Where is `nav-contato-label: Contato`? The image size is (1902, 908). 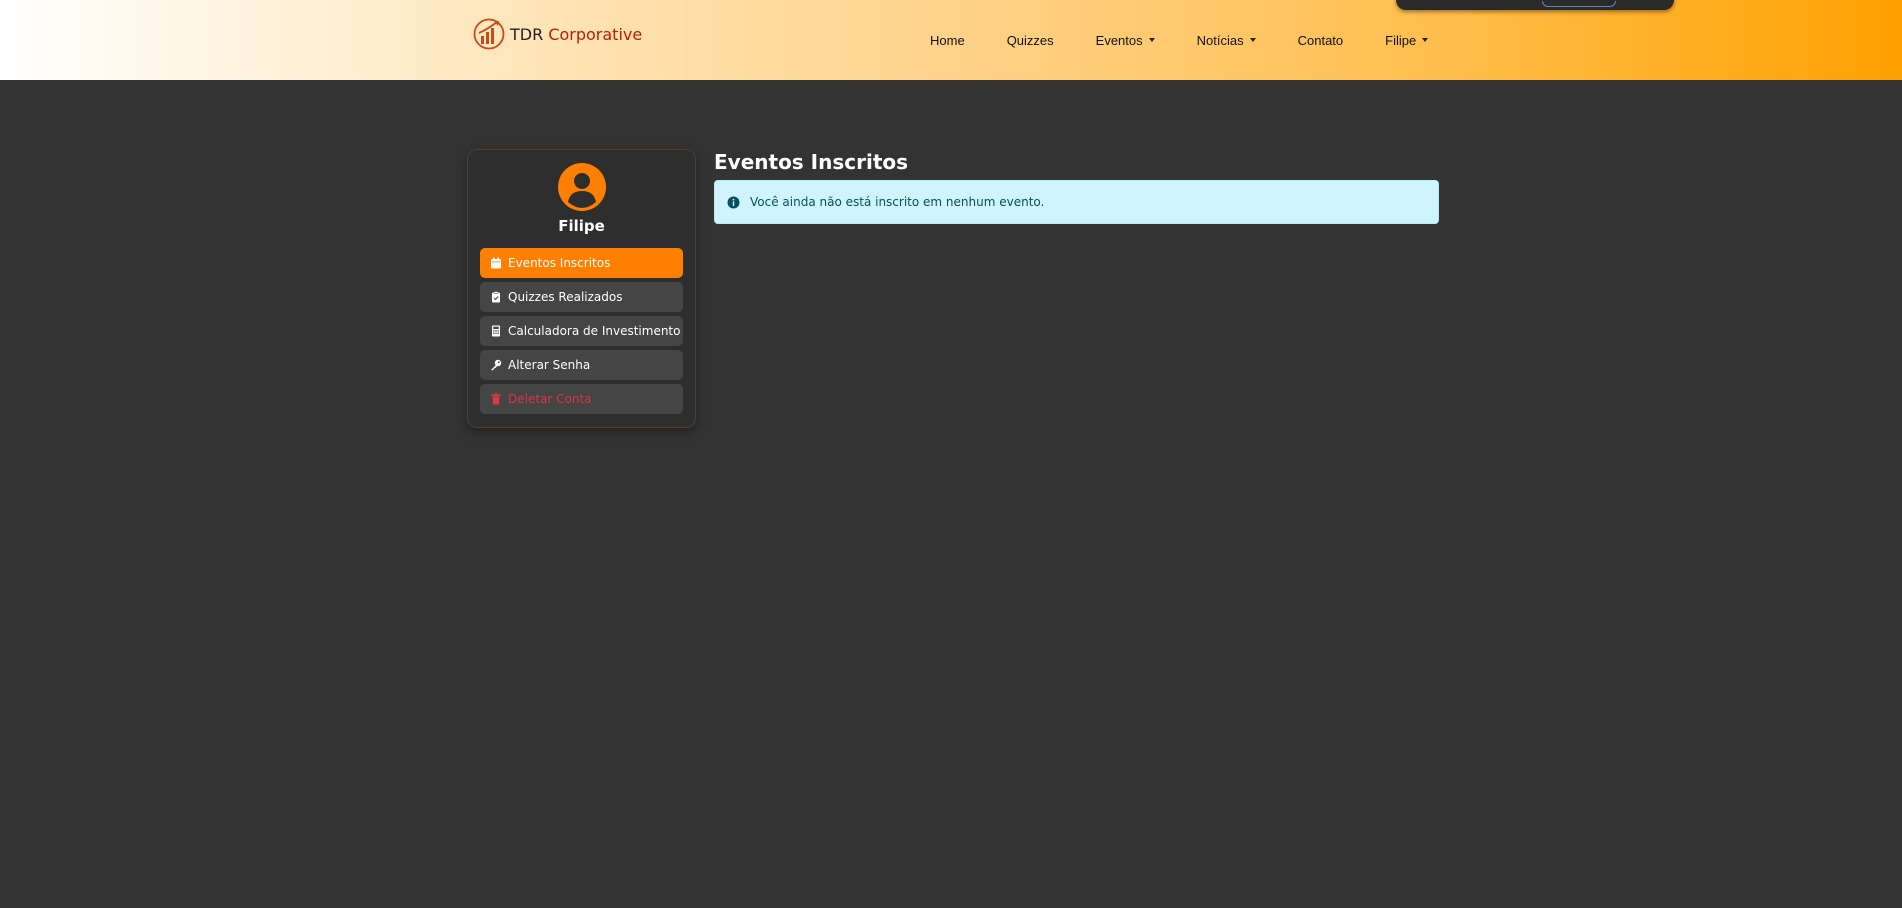
nav-contato-label: Contato is located at coordinates (1320, 40).